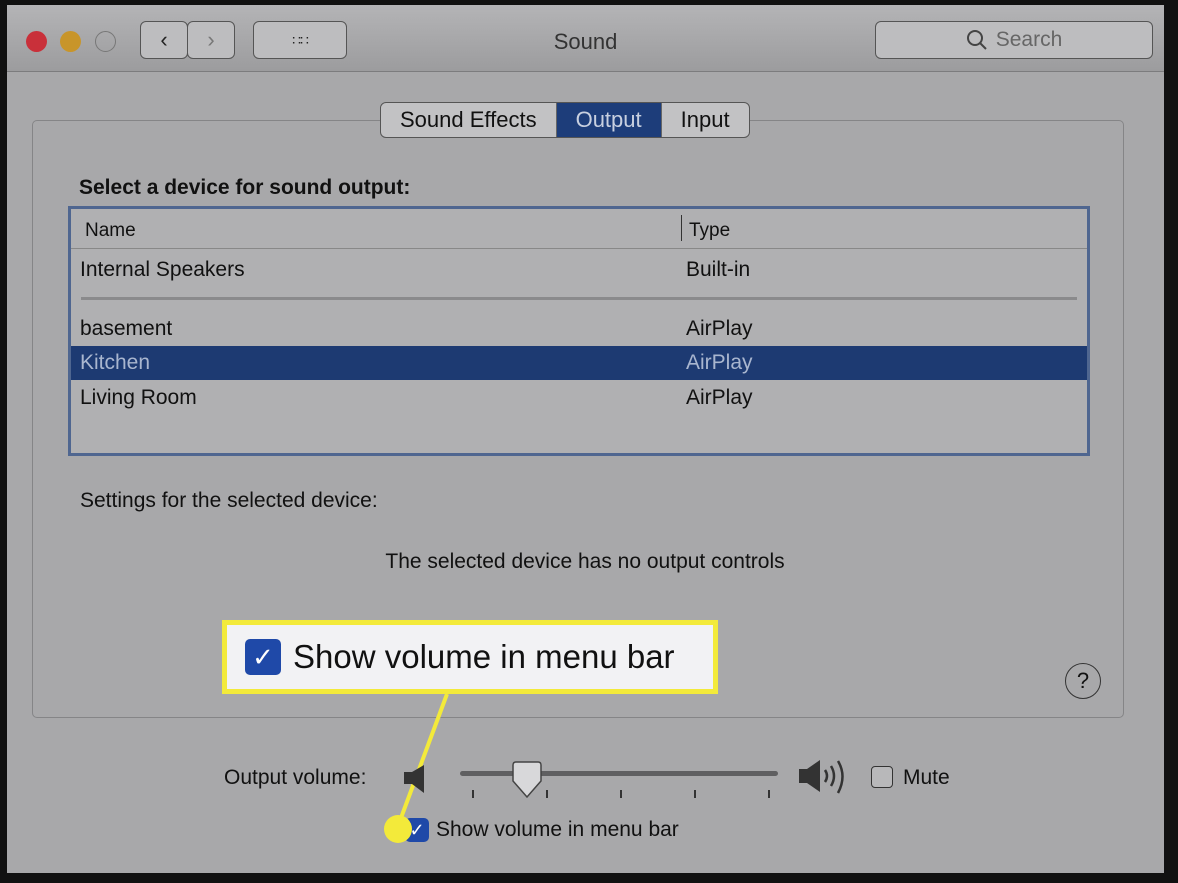 The height and width of the screenshot is (883, 1178). What do you see at coordinates (527, 780) in the screenshot?
I see `volume-slider-thumb` at bounding box center [527, 780].